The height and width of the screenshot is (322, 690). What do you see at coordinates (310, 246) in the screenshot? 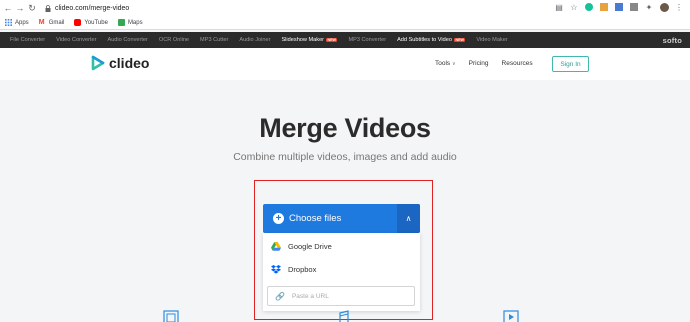
I see `google-drive-label: Google Drive` at bounding box center [310, 246].